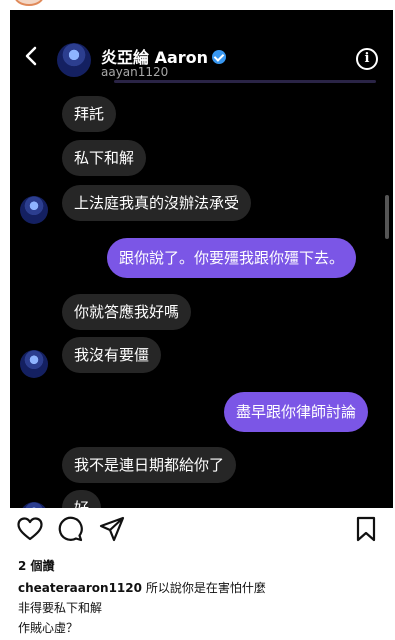 Image resolution: width=395 pixels, height=640 pixels. I want to click on message-incoming: 私下和解, so click(104, 158).